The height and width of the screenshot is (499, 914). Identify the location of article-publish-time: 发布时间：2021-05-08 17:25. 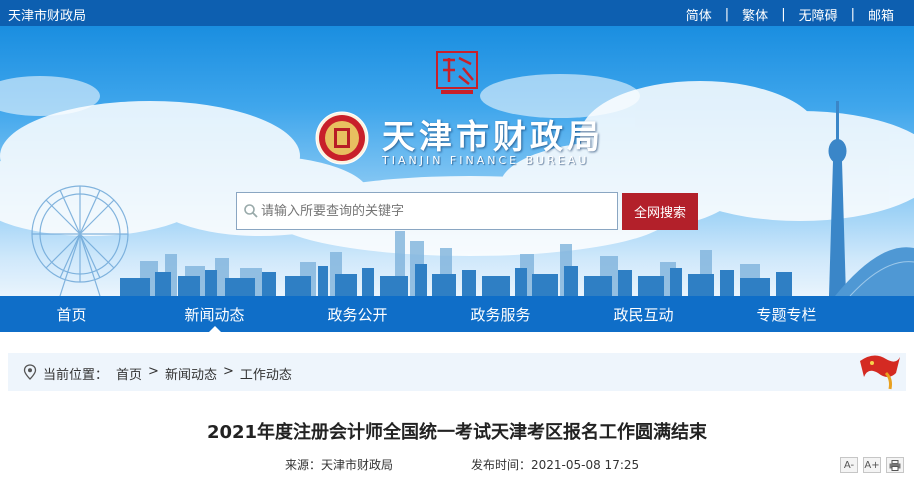
(555, 465).